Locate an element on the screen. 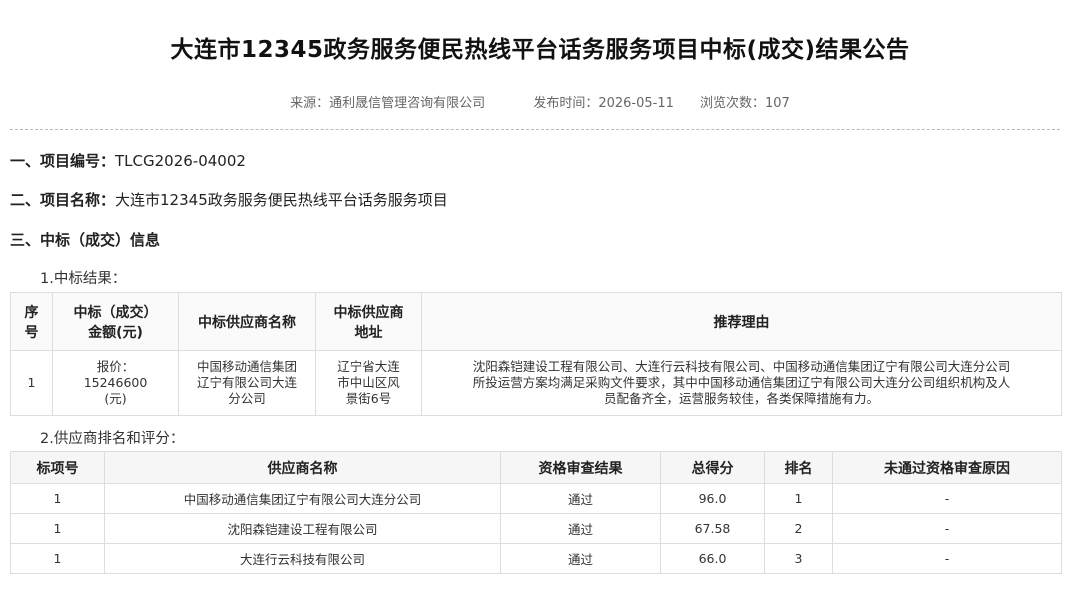 This screenshot has width=1080, height=595. header-score: 总得分 is located at coordinates (712, 467).